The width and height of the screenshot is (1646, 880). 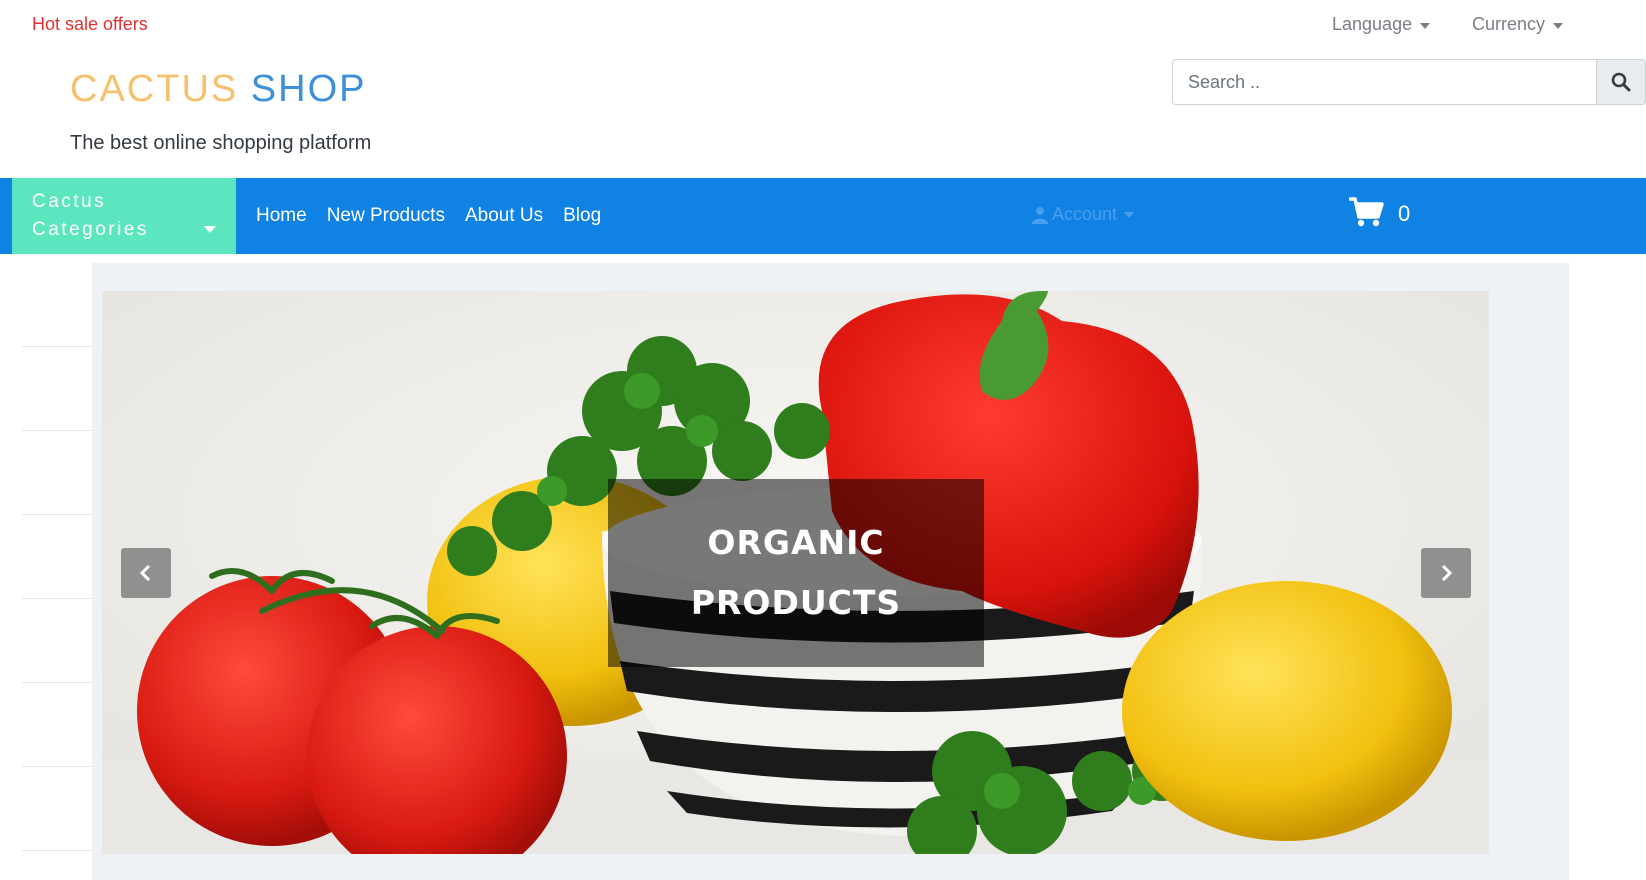 I want to click on carousel-next-button, so click(x=1446, y=573).